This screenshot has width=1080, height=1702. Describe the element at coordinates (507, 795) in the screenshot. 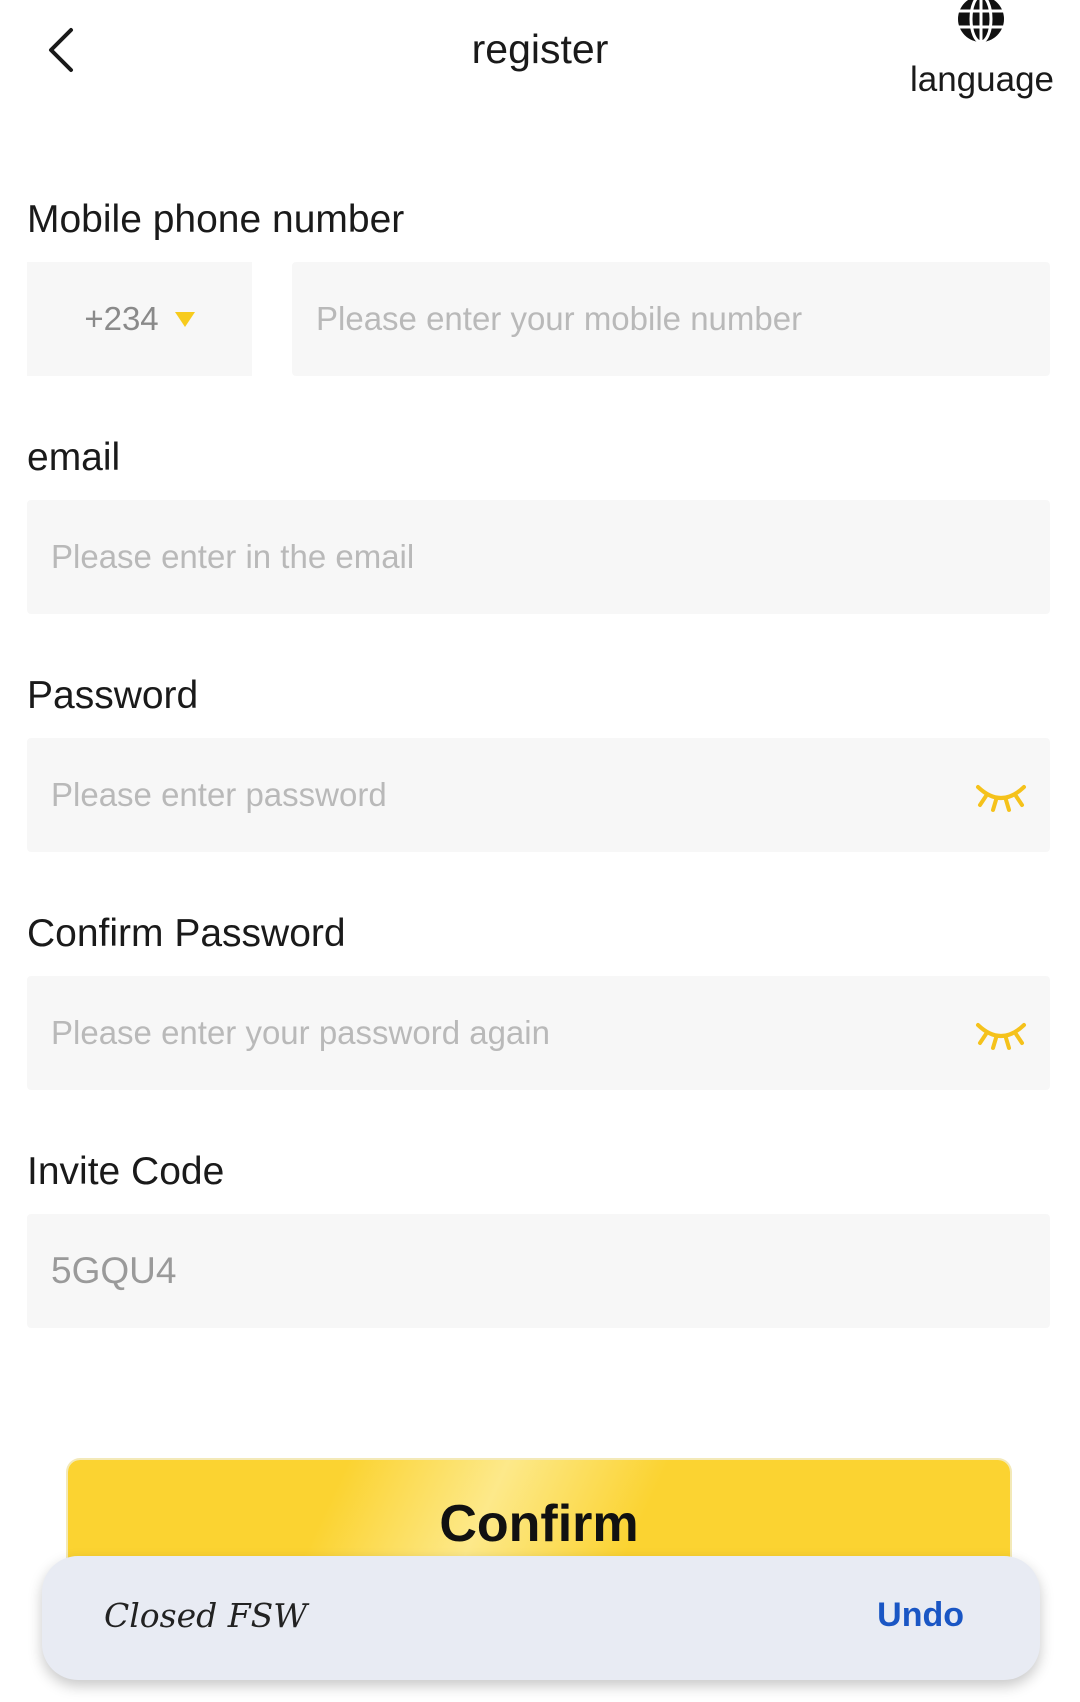

I see `password-input` at that location.